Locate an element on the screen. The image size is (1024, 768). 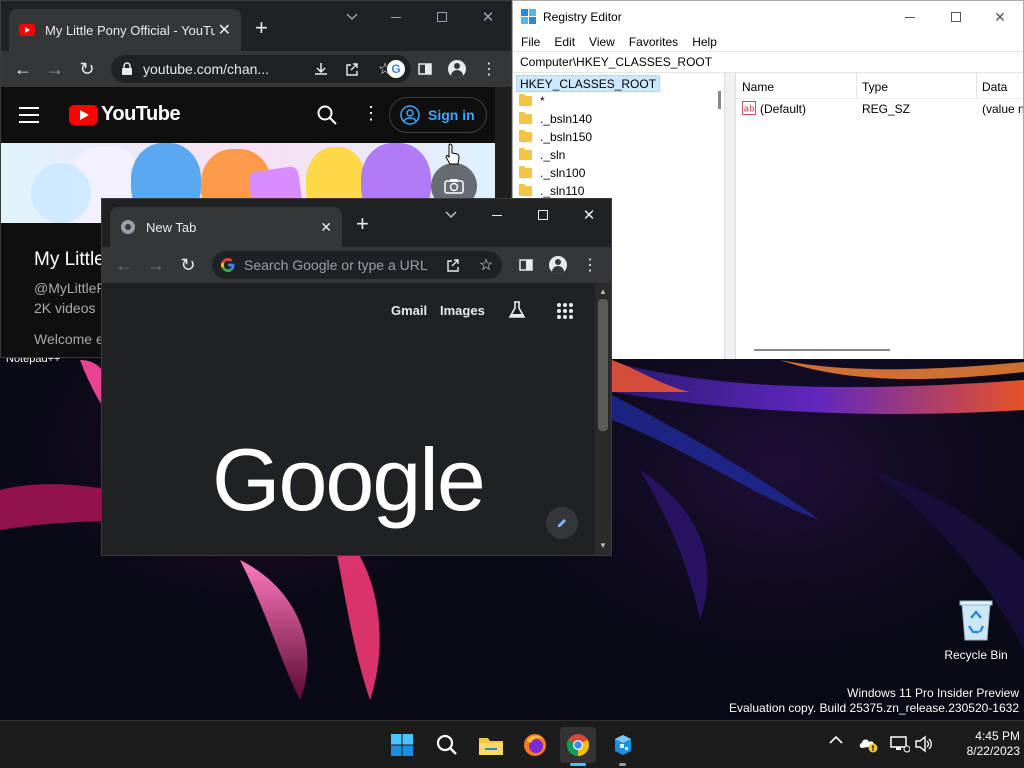
menu-favorites: Favorites is located at coordinates (653, 42).